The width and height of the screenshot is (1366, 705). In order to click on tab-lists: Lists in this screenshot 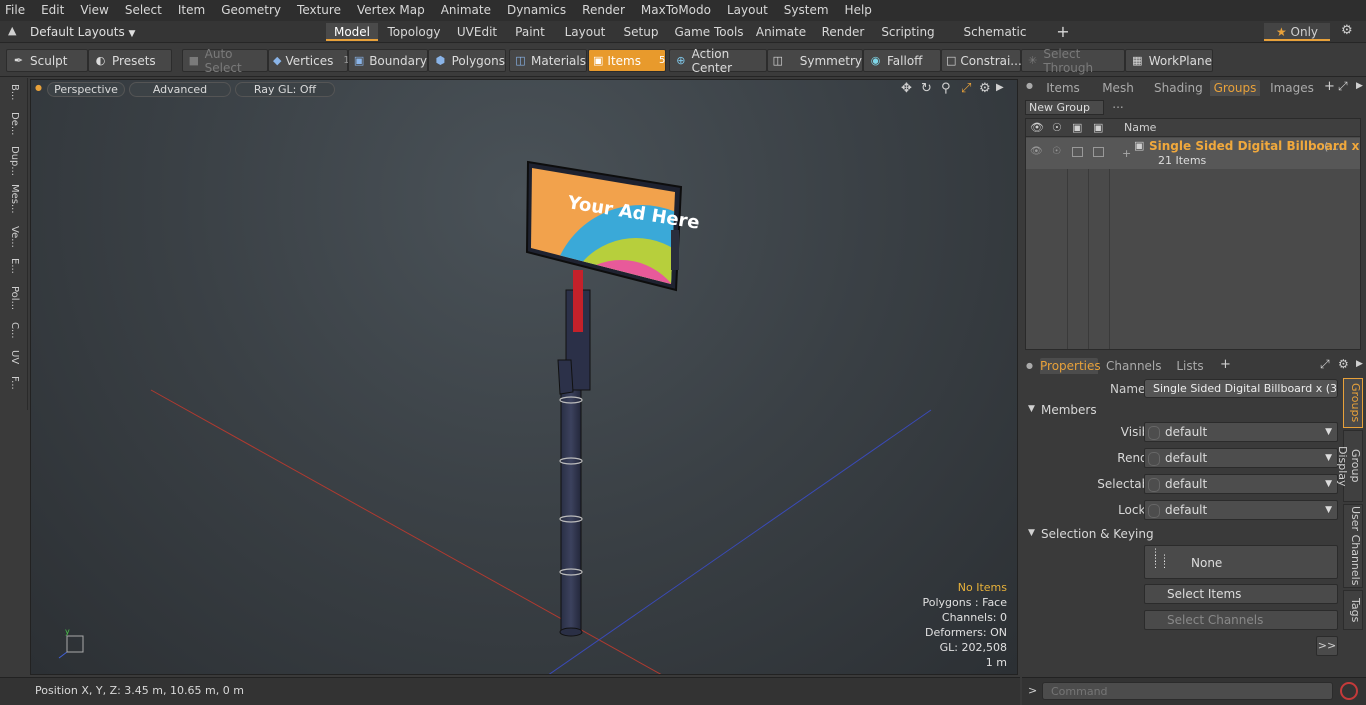, I will do `click(1190, 366)`.